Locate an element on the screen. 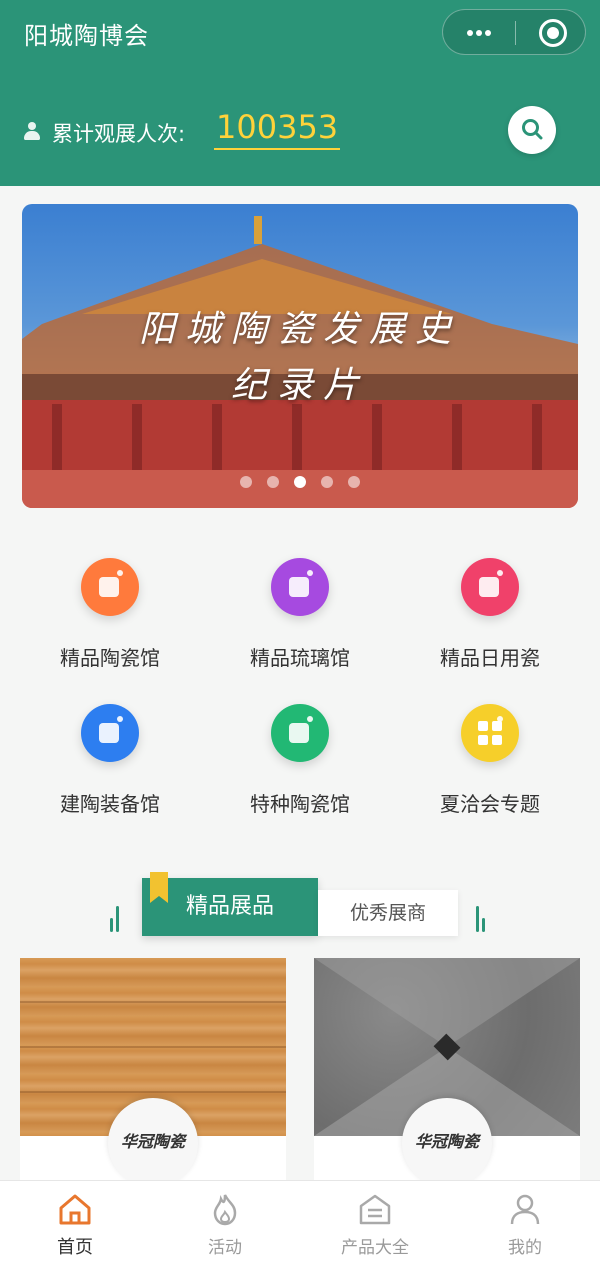 The height and width of the screenshot is (1261, 600). bookmark-icon is located at coordinates (159, 887).